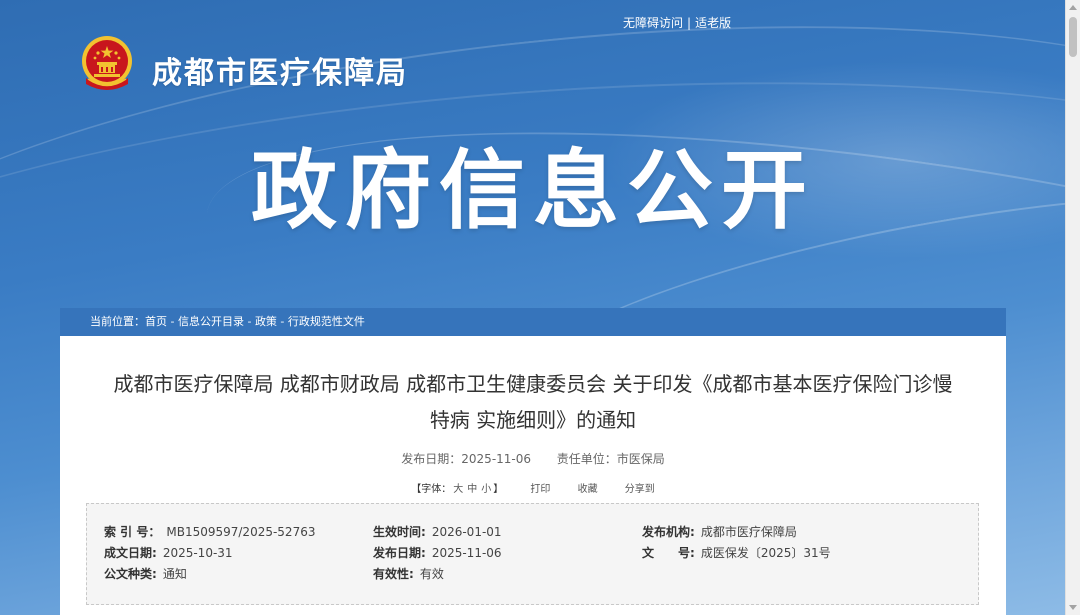 Image resolution: width=1080 pixels, height=615 pixels. Describe the element at coordinates (533, 420) in the screenshot. I see `article-title-line: 特病 实施细则》的通知` at that location.